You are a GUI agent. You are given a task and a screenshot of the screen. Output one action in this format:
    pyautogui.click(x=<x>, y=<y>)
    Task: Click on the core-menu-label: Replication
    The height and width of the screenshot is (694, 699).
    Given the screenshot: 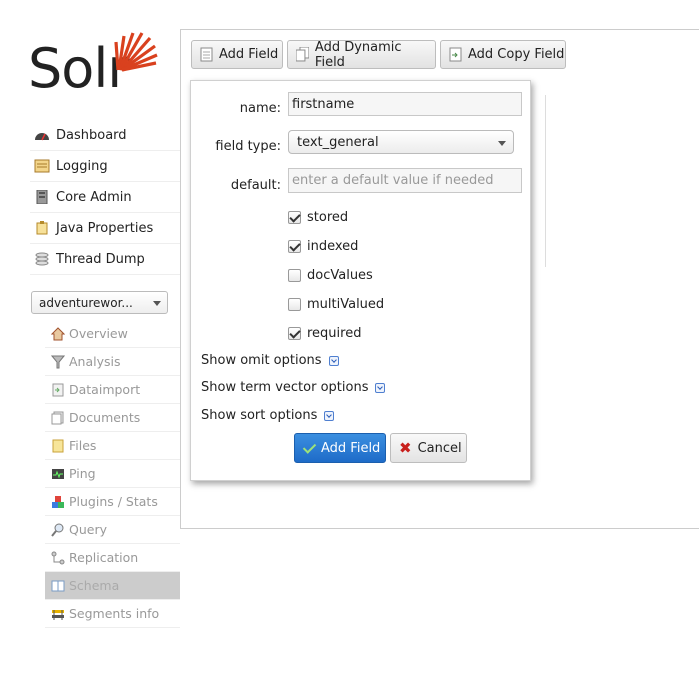 What is the action you would take?
    pyautogui.click(x=104, y=557)
    